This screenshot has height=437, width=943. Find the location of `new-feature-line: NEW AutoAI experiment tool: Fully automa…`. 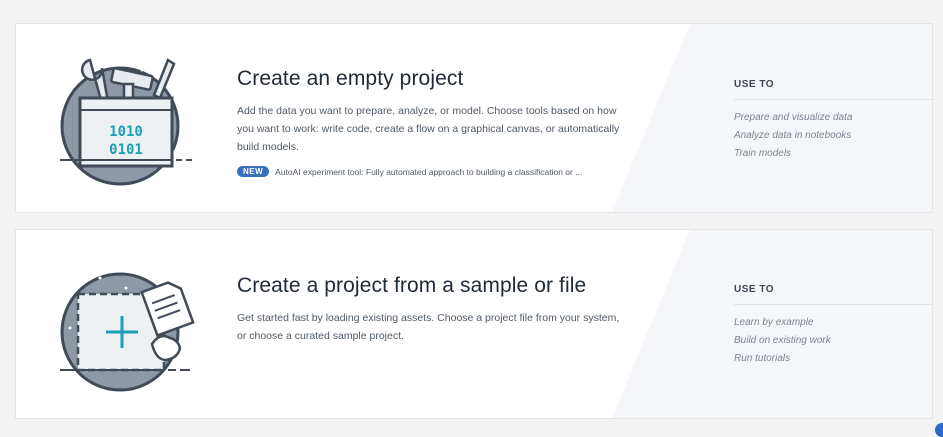

new-feature-line: NEW AutoAI experiment tool: Fully automa… is located at coordinates (432, 171).